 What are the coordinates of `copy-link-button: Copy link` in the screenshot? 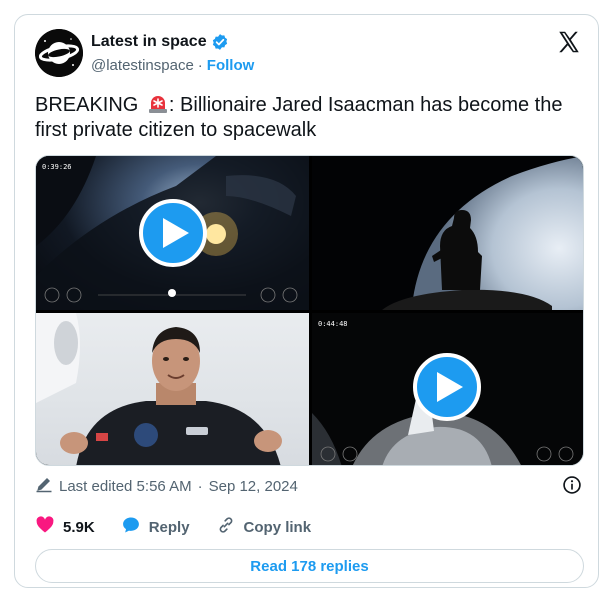 It's located at (264, 527).